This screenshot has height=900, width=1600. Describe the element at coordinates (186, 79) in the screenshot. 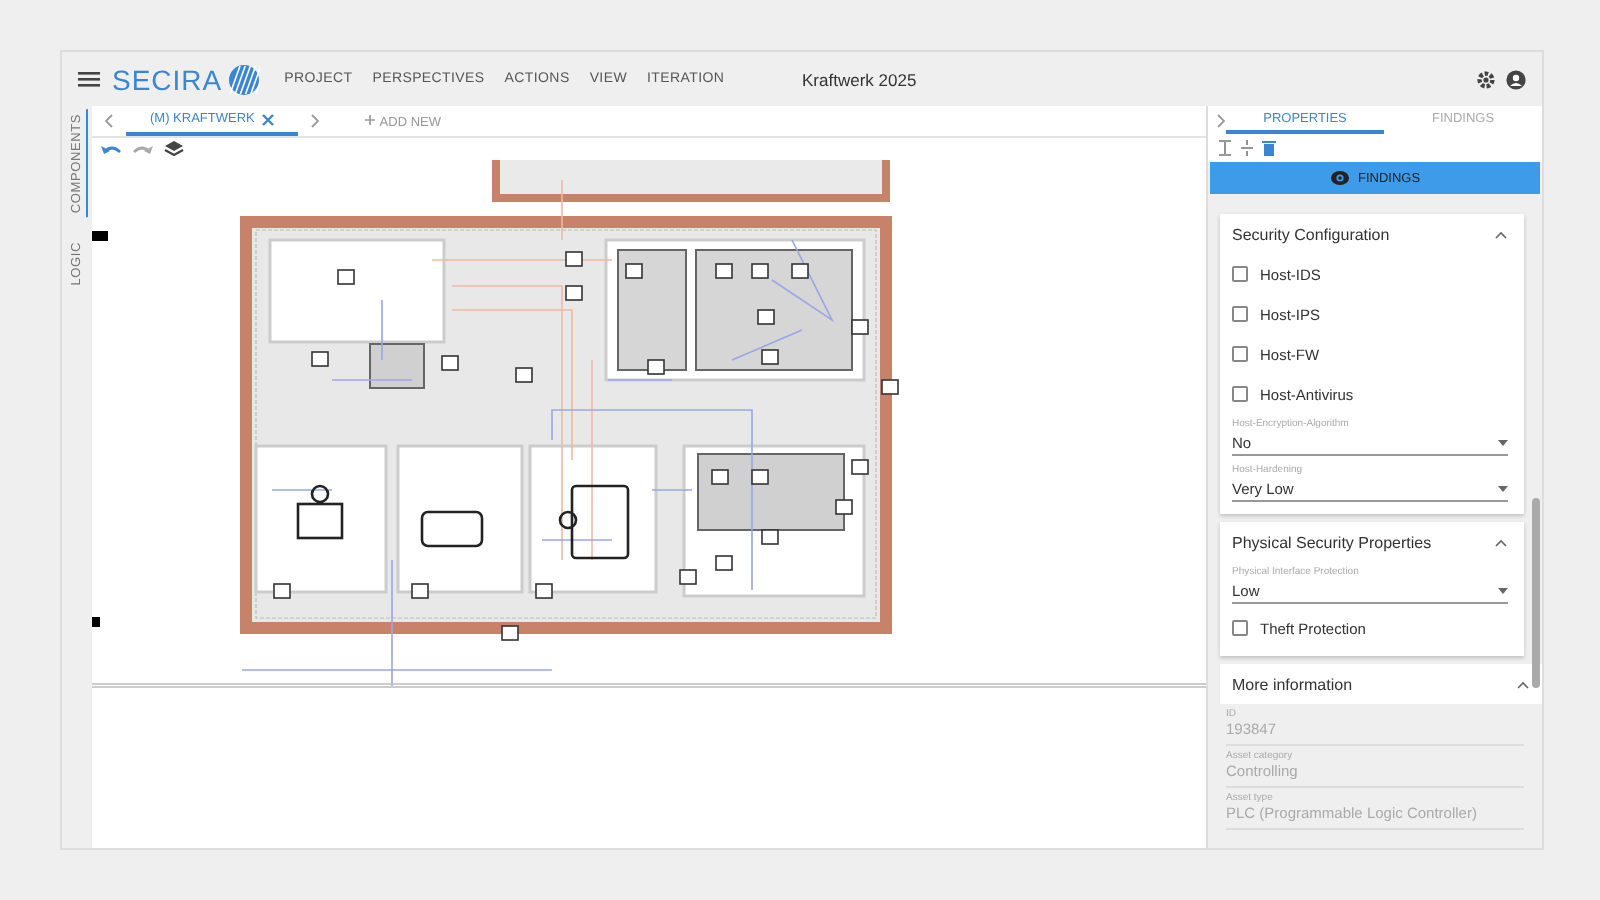

I see `logo: SECIRA` at that location.